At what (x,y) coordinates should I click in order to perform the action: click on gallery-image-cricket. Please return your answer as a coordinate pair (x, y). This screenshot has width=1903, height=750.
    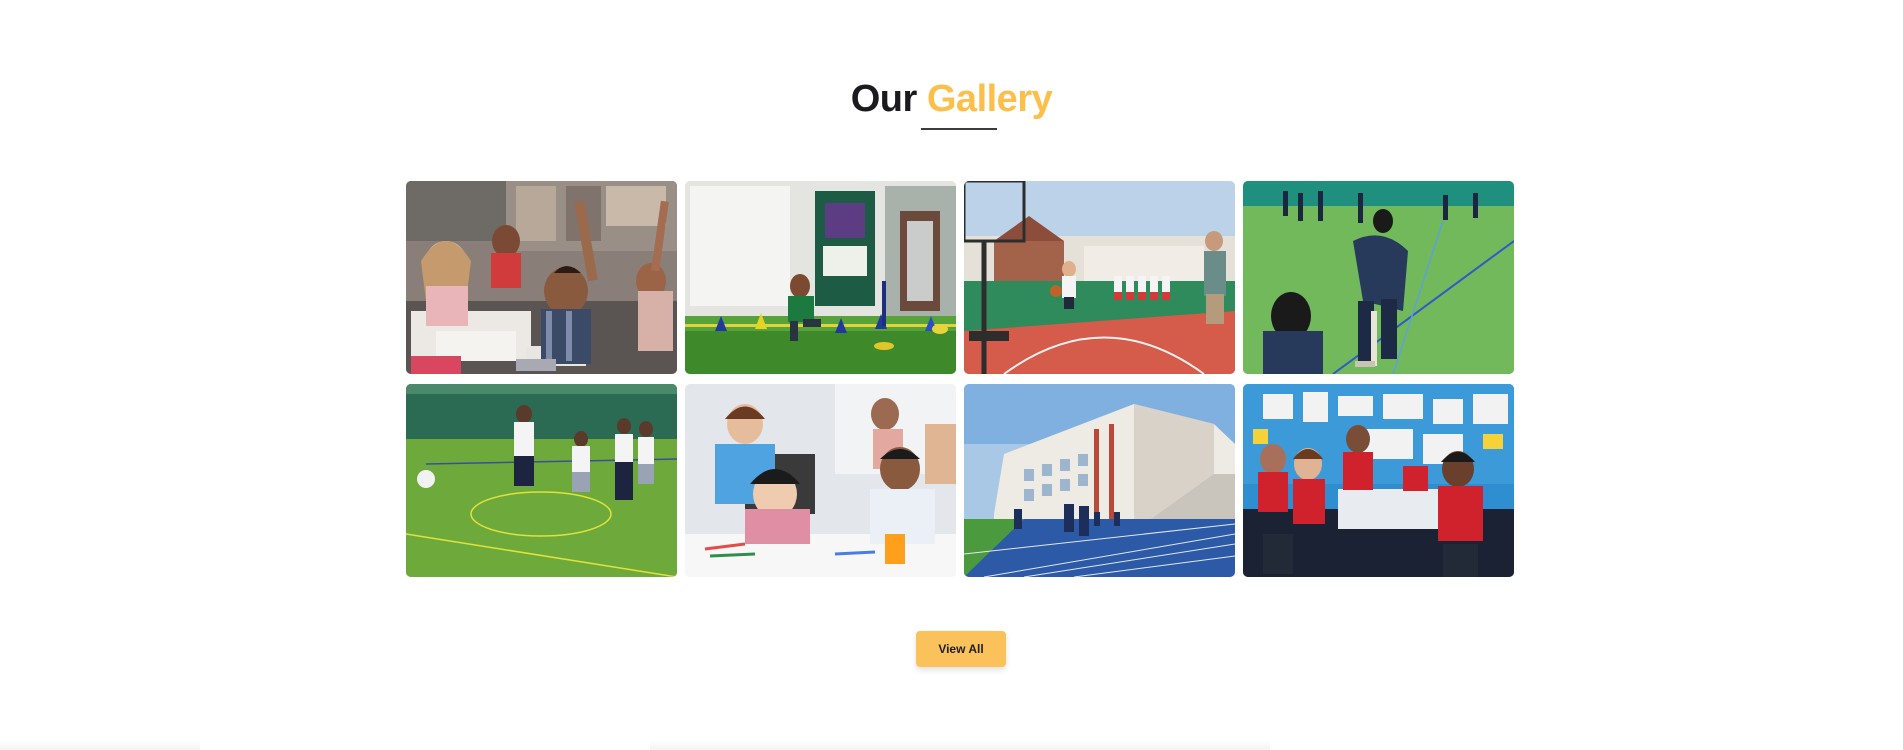
    Looking at the image, I should click on (1378, 277).